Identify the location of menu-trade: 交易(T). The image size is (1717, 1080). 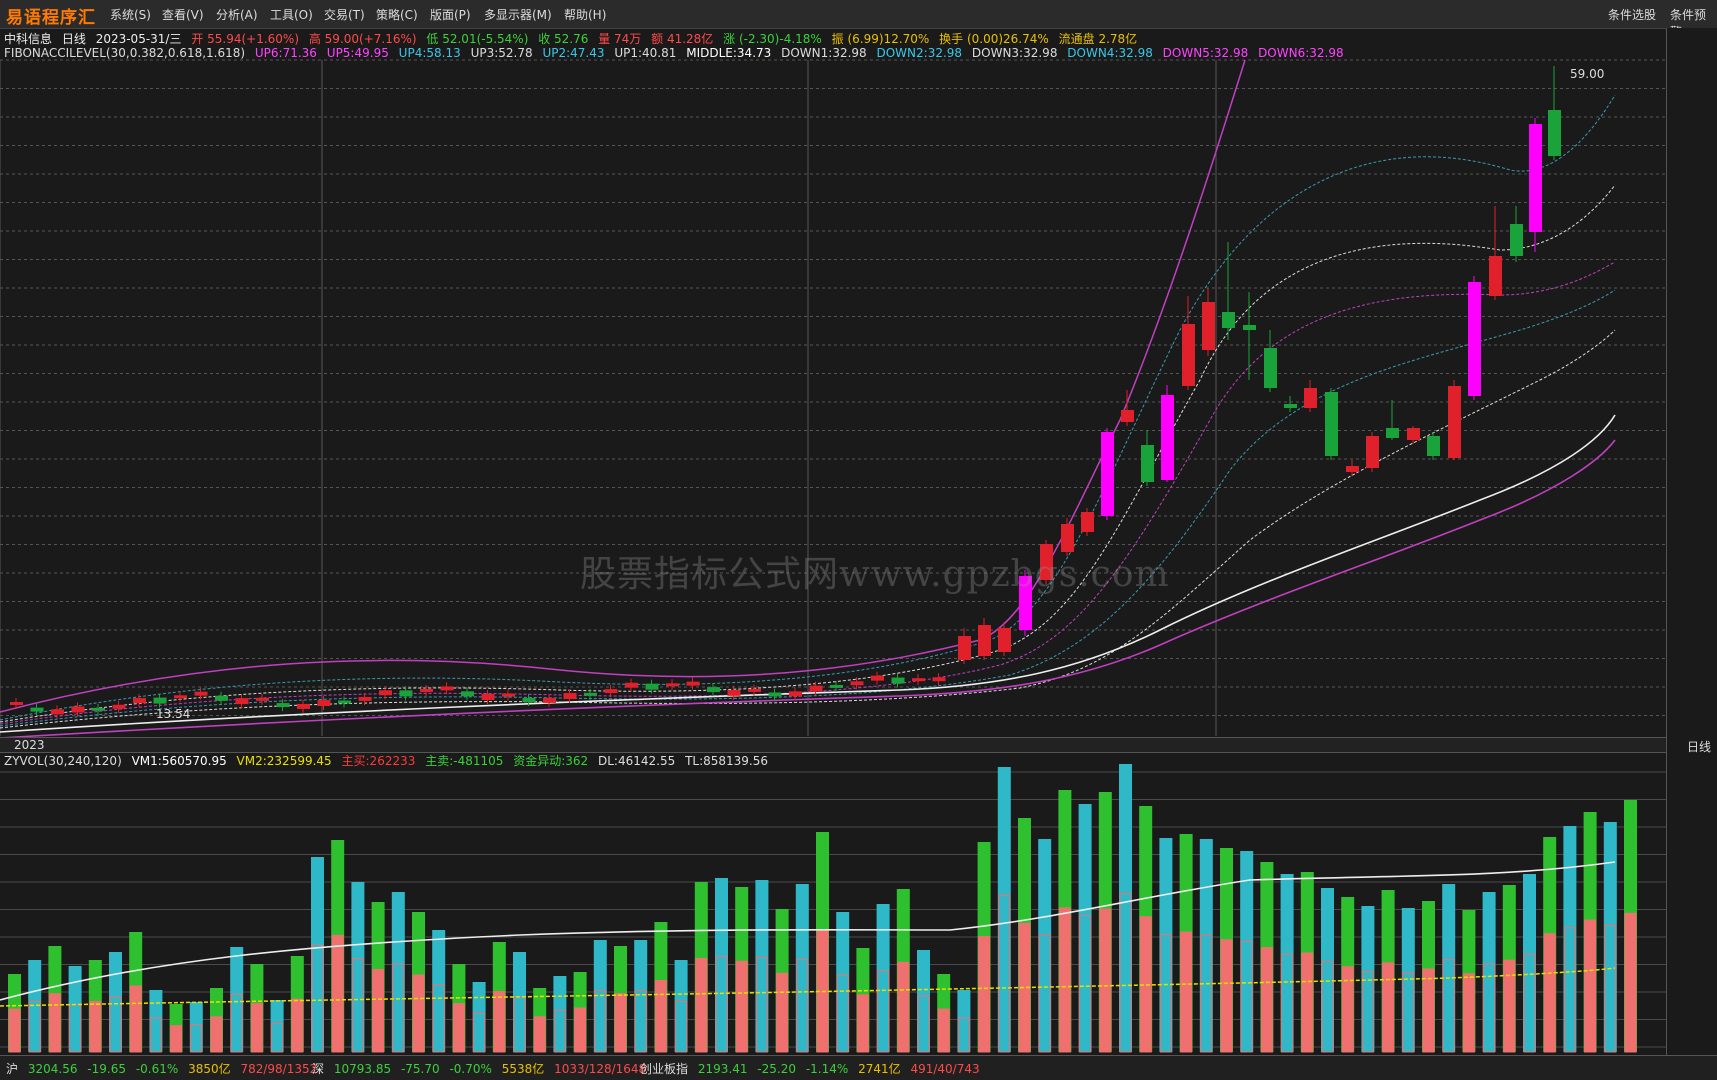
(344, 14).